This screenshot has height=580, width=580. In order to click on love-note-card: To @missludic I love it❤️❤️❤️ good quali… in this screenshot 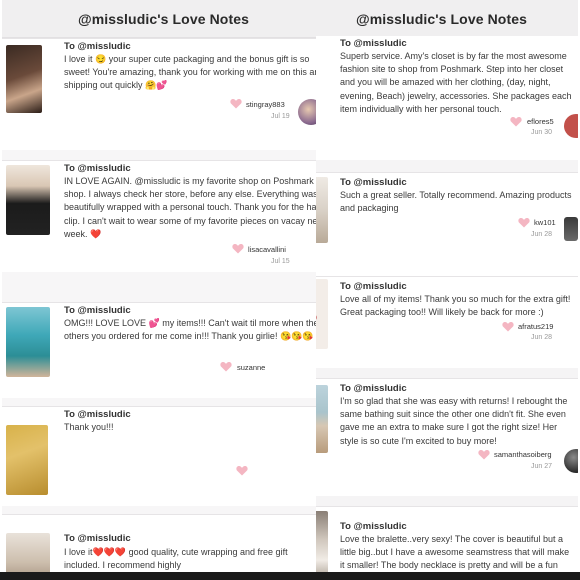, I will do `click(166, 547)`.